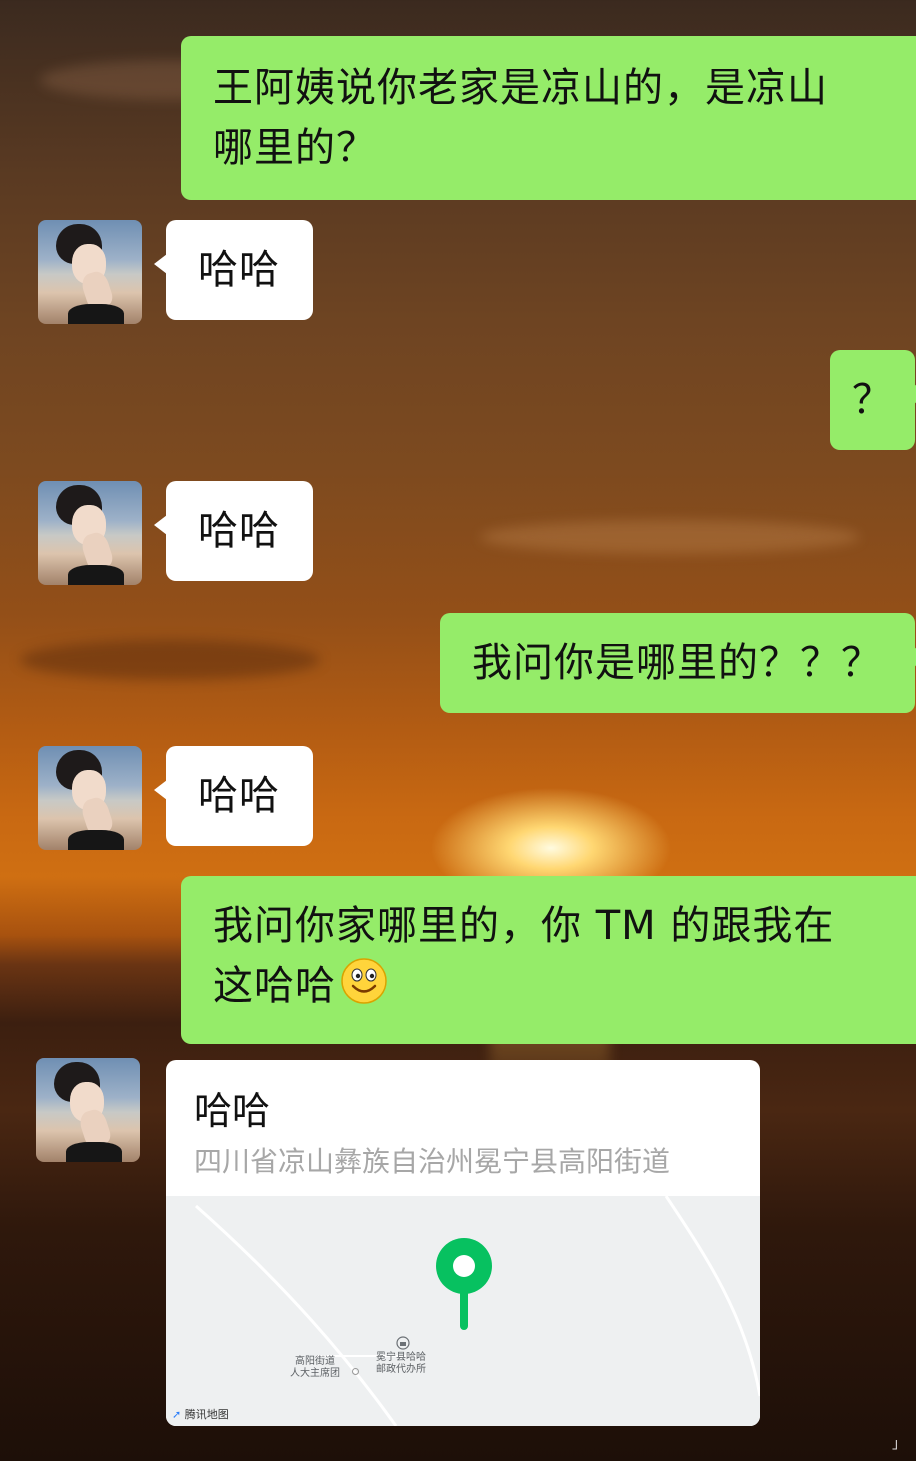 This screenshot has width=916, height=1461. I want to click on my-message-bubble: 王阿姨说你老家是凉山的，是凉山 哪里的？, so click(548, 118).